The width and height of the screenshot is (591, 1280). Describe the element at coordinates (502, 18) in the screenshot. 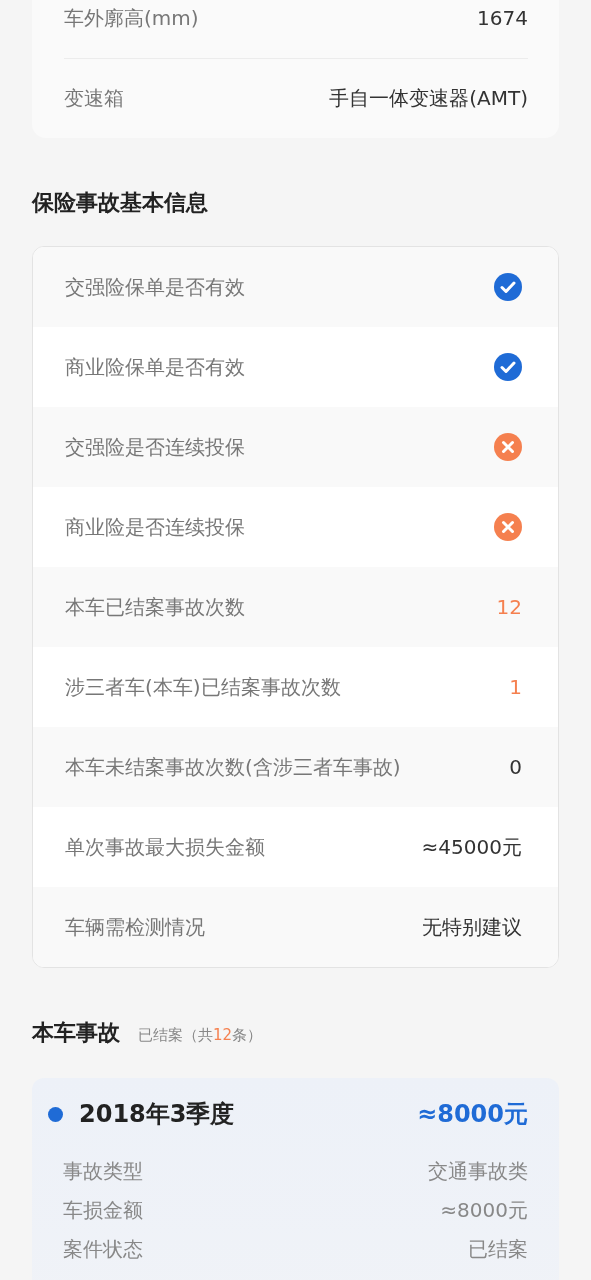

I see `spec-value: 1674` at that location.